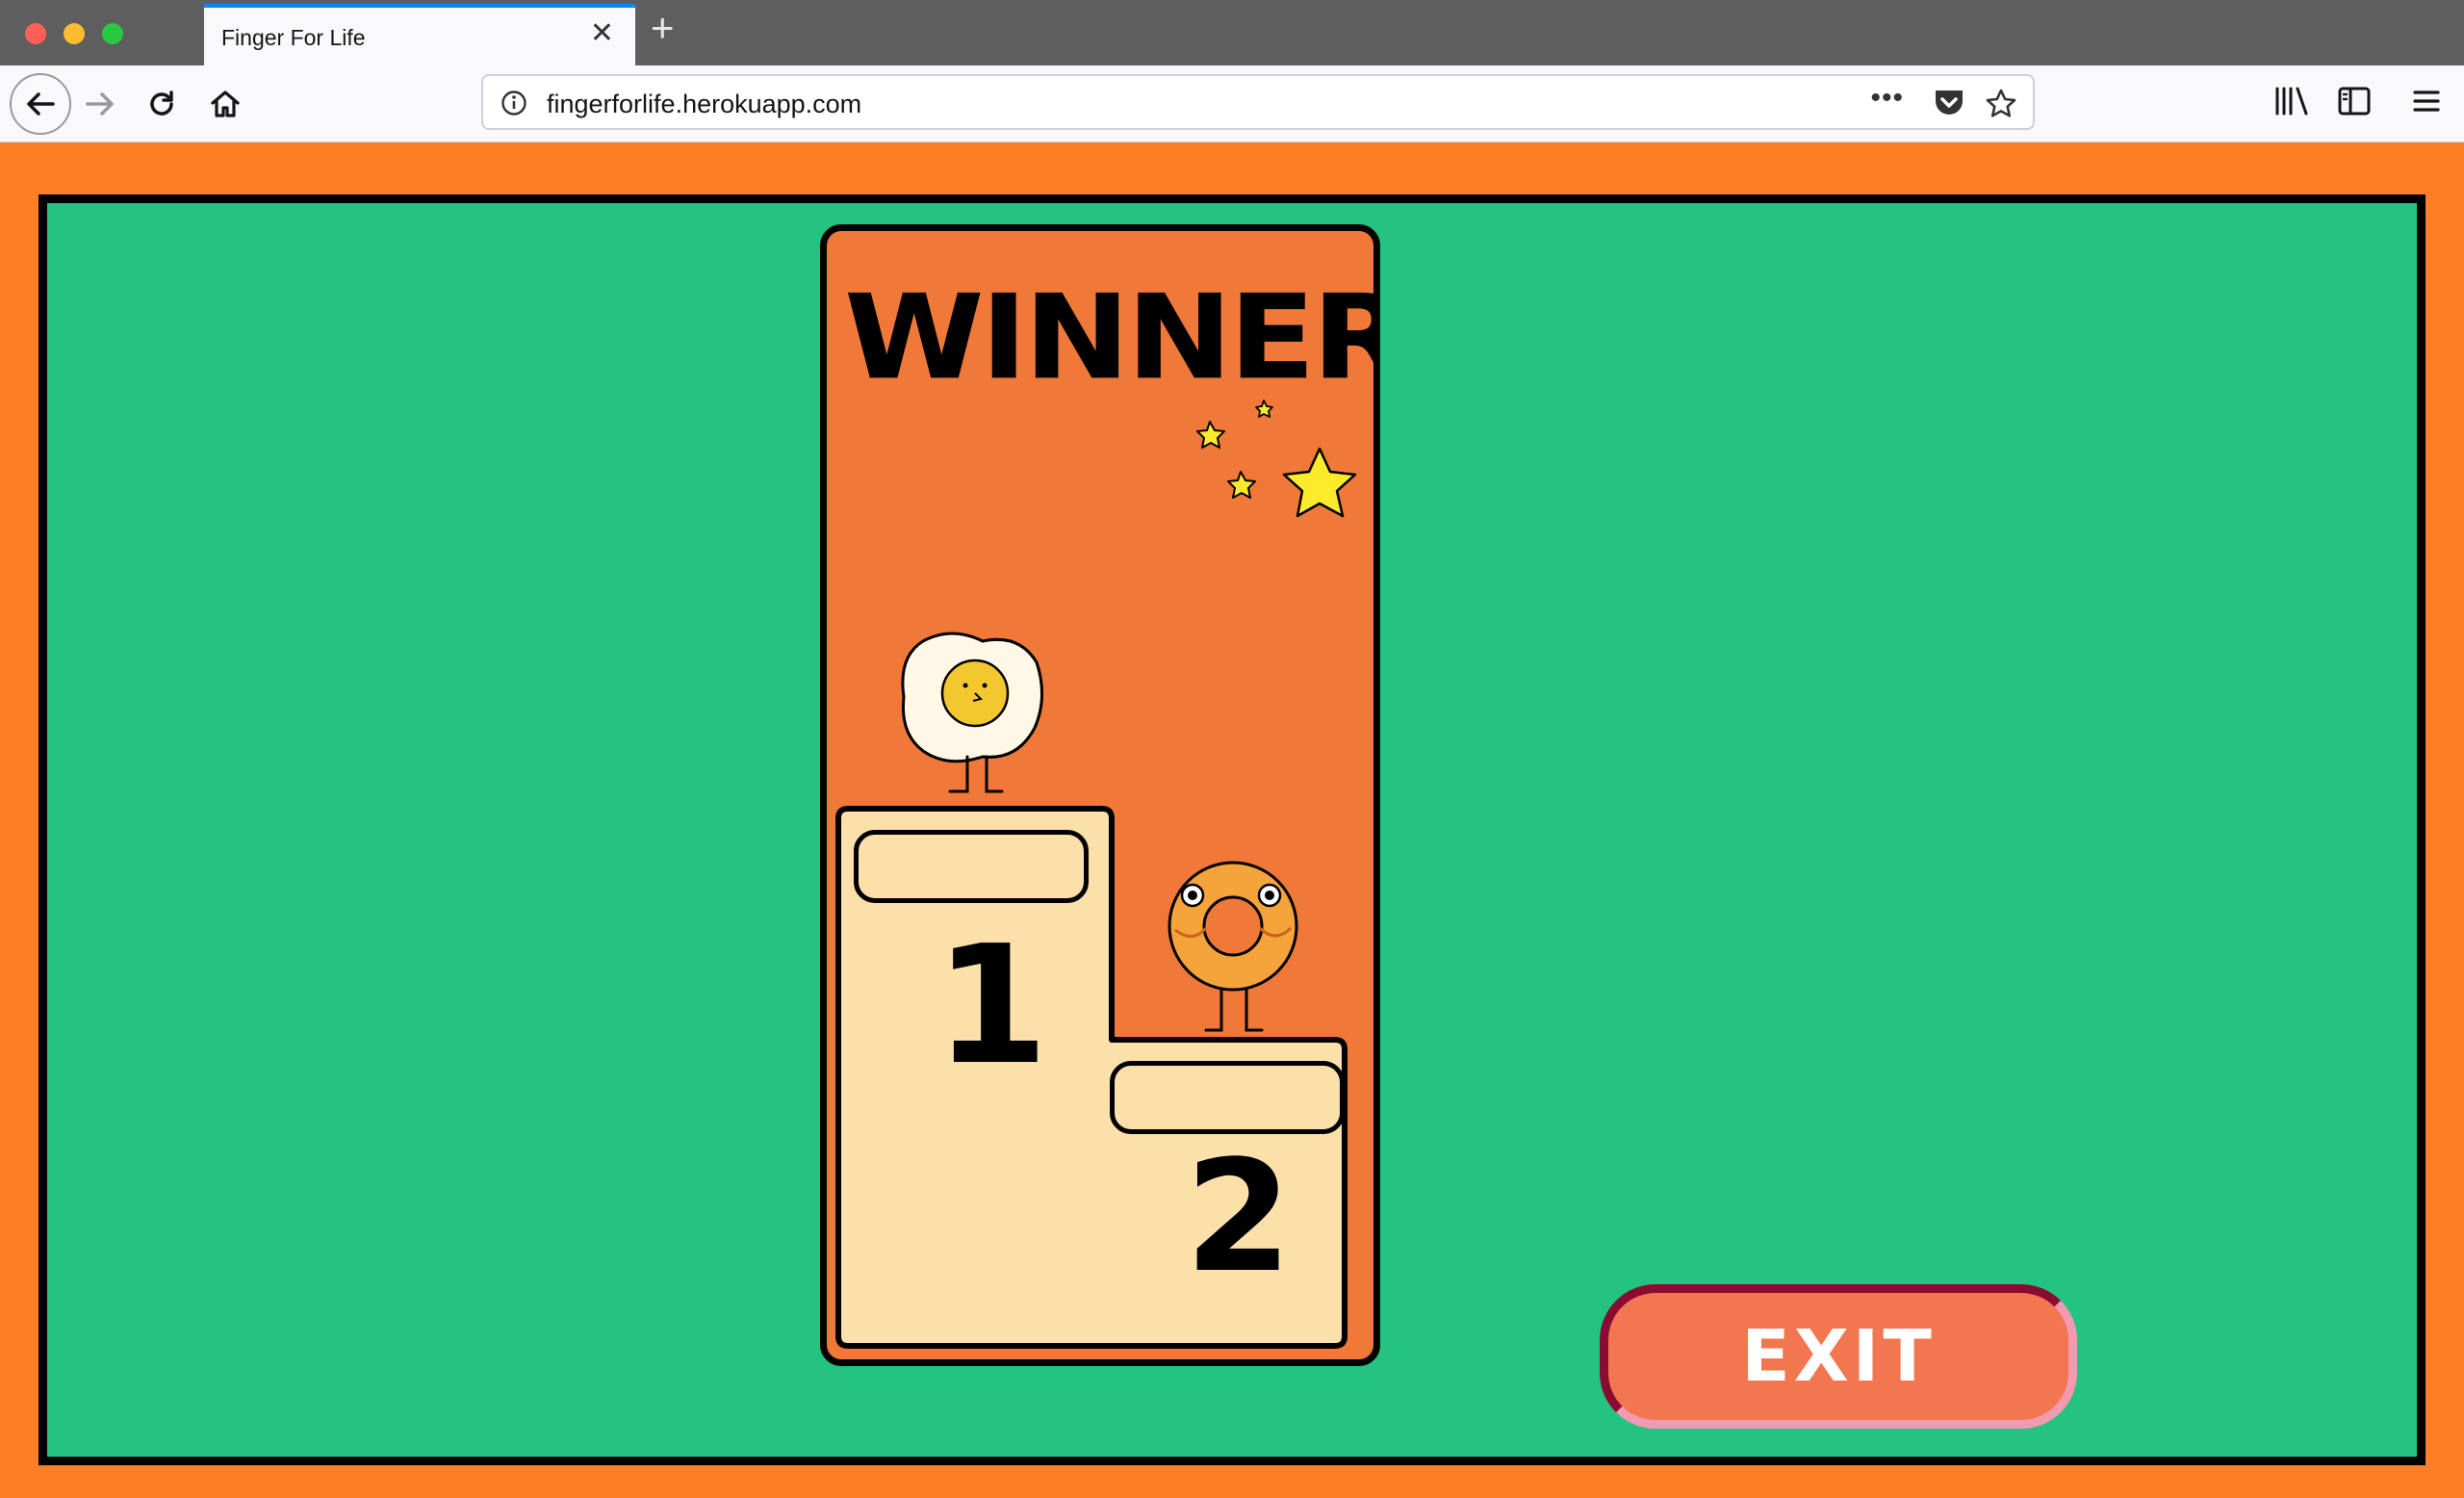  Describe the element at coordinates (1239, 1216) in the screenshot. I see `second-place-number: 2` at that location.